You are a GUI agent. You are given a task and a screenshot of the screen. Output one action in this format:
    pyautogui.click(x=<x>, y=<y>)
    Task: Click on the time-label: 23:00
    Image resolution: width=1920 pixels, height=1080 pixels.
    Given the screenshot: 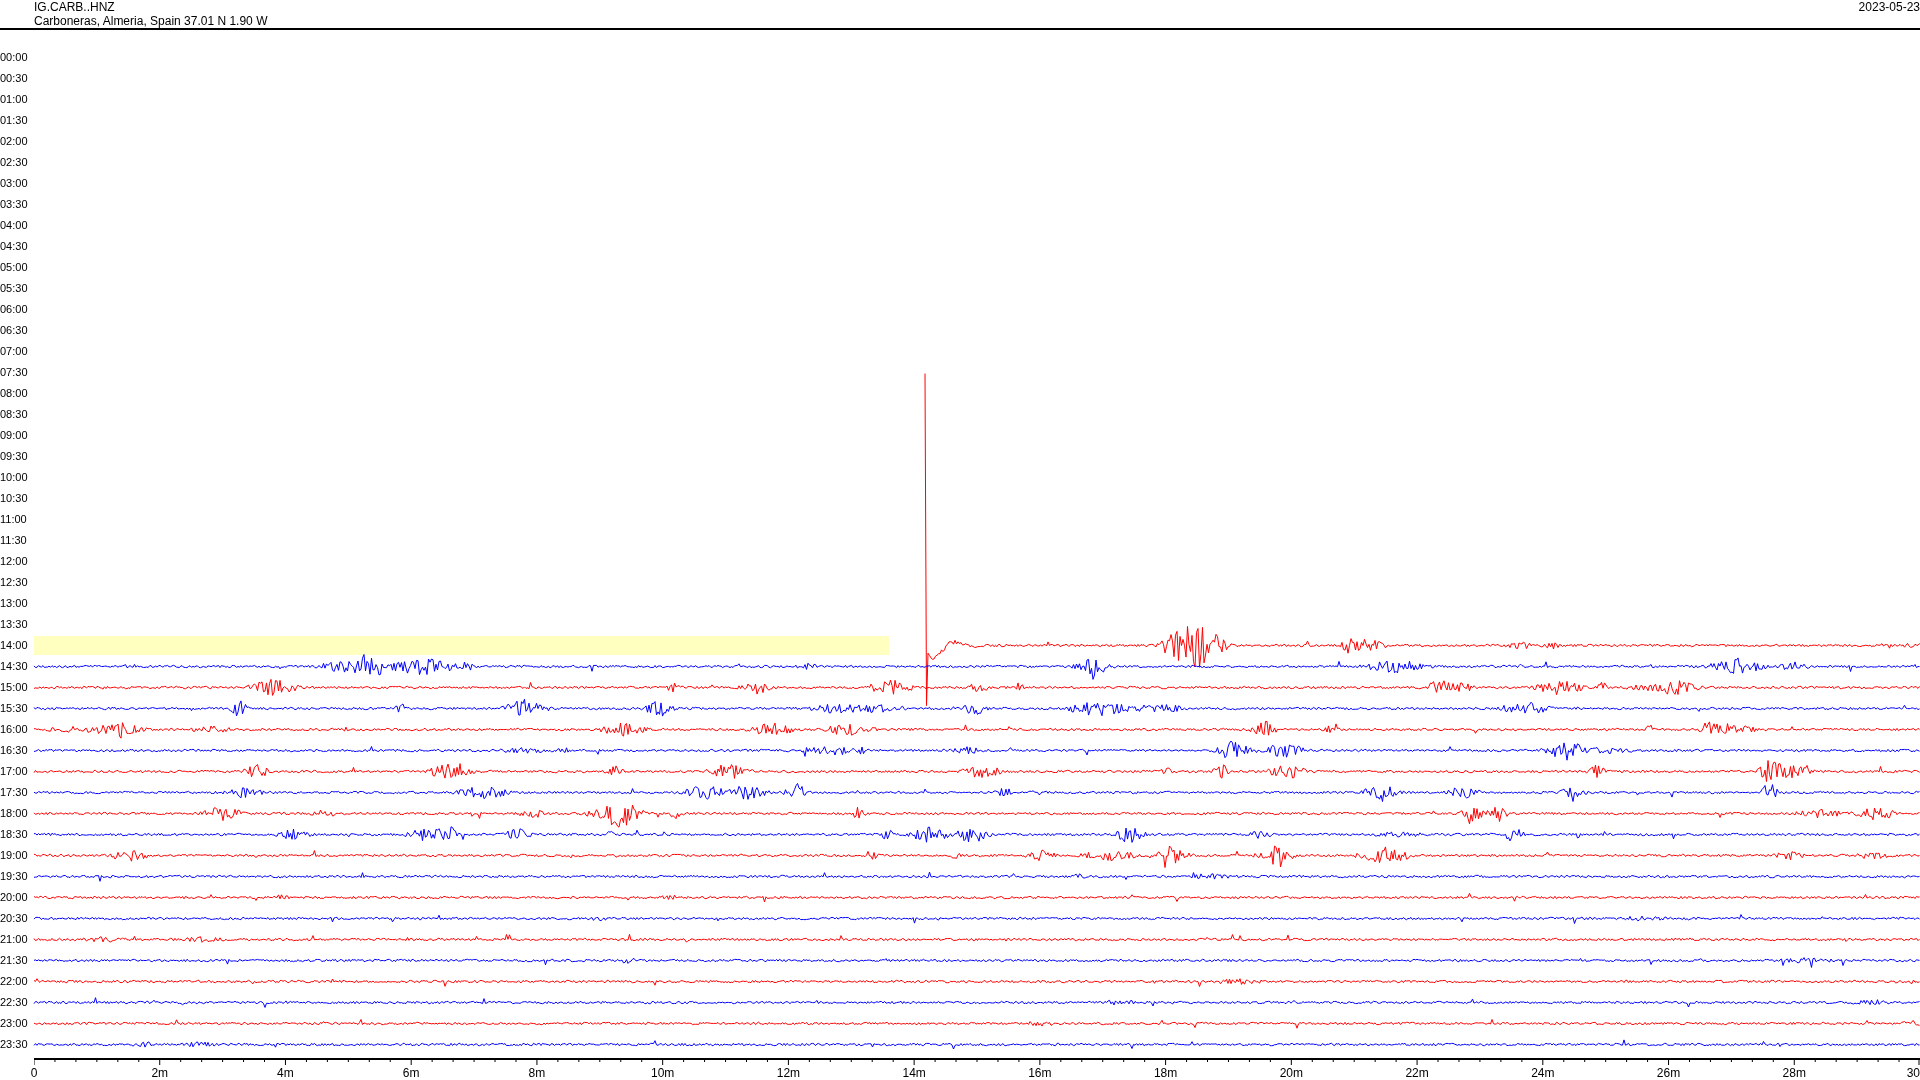 What is the action you would take?
    pyautogui.click(x=14, y=1023)
    